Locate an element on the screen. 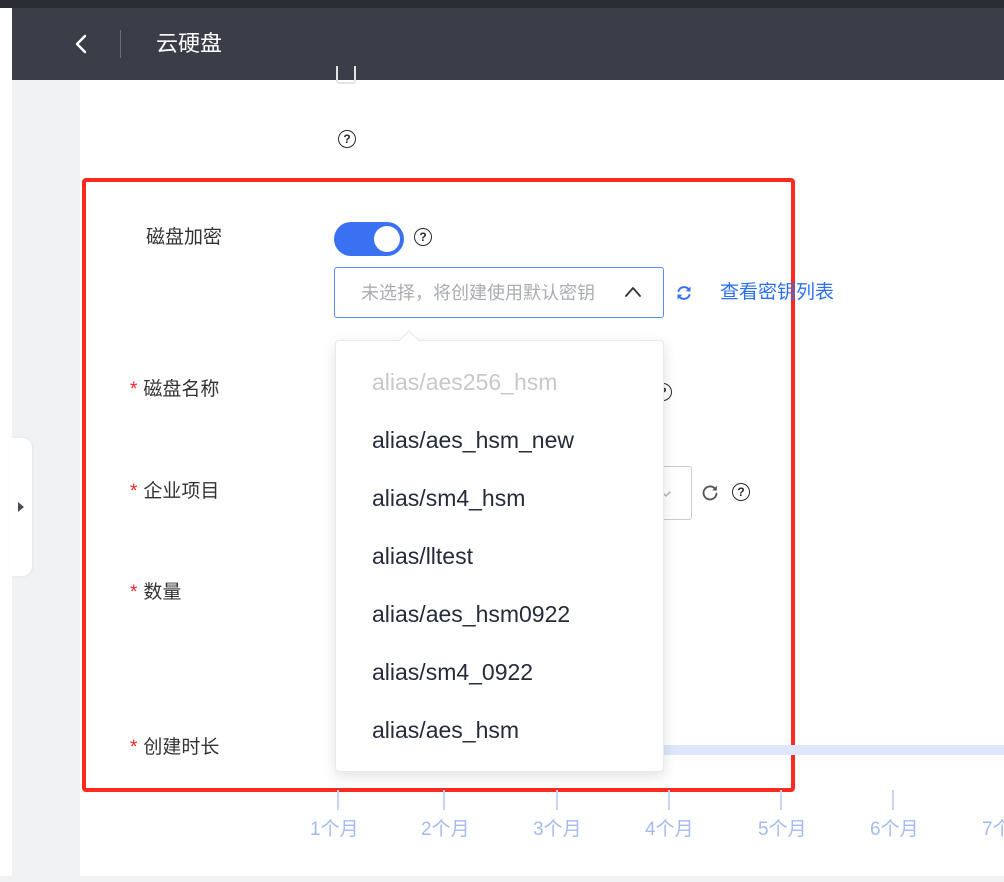 Image resolution: width=1004 pixels, height=882 pixels. quantity-label: * 数量 is located at coordinates (155, 593).